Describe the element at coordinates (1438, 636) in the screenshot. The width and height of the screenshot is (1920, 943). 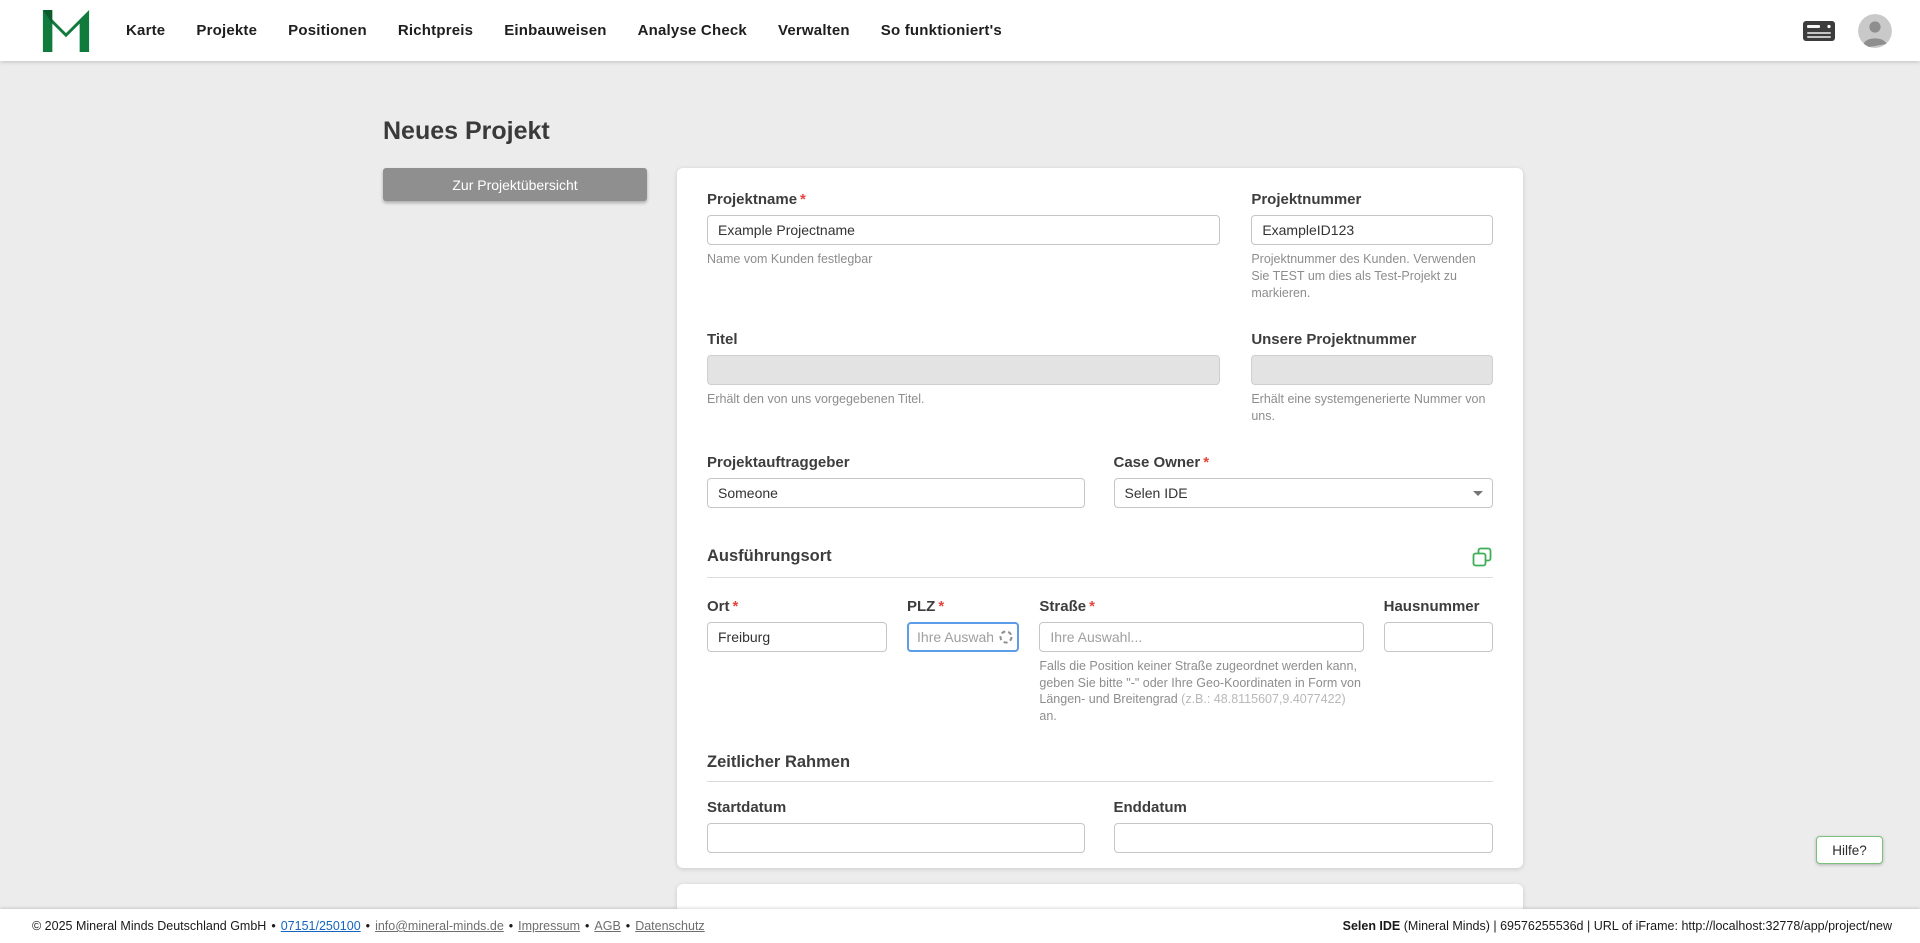
I see `hausnummer-input` at that location.